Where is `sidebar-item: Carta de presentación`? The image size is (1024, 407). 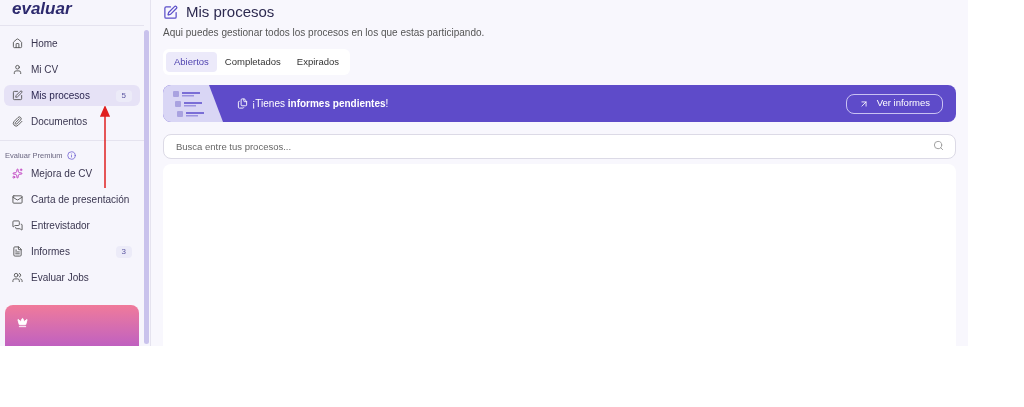
sidebar-item: Carta de presentación is located at coordinates (72, 200).